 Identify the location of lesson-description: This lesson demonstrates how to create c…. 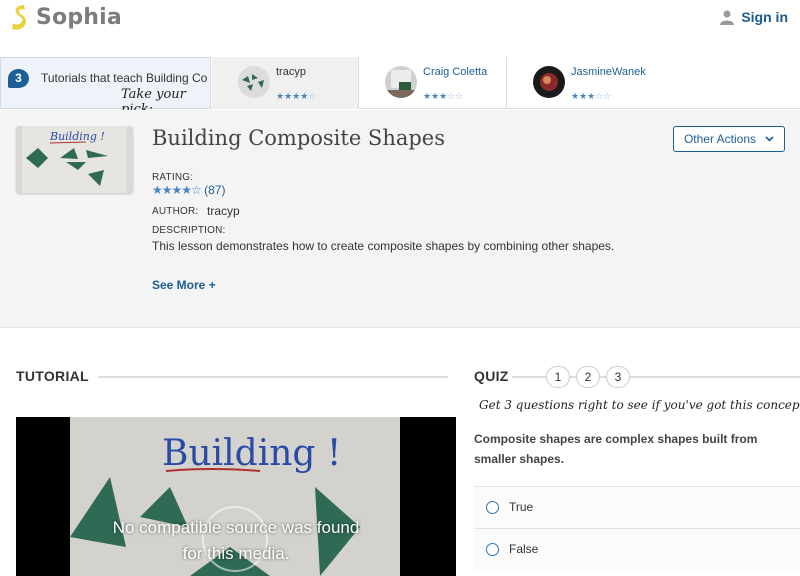
(383, 246).